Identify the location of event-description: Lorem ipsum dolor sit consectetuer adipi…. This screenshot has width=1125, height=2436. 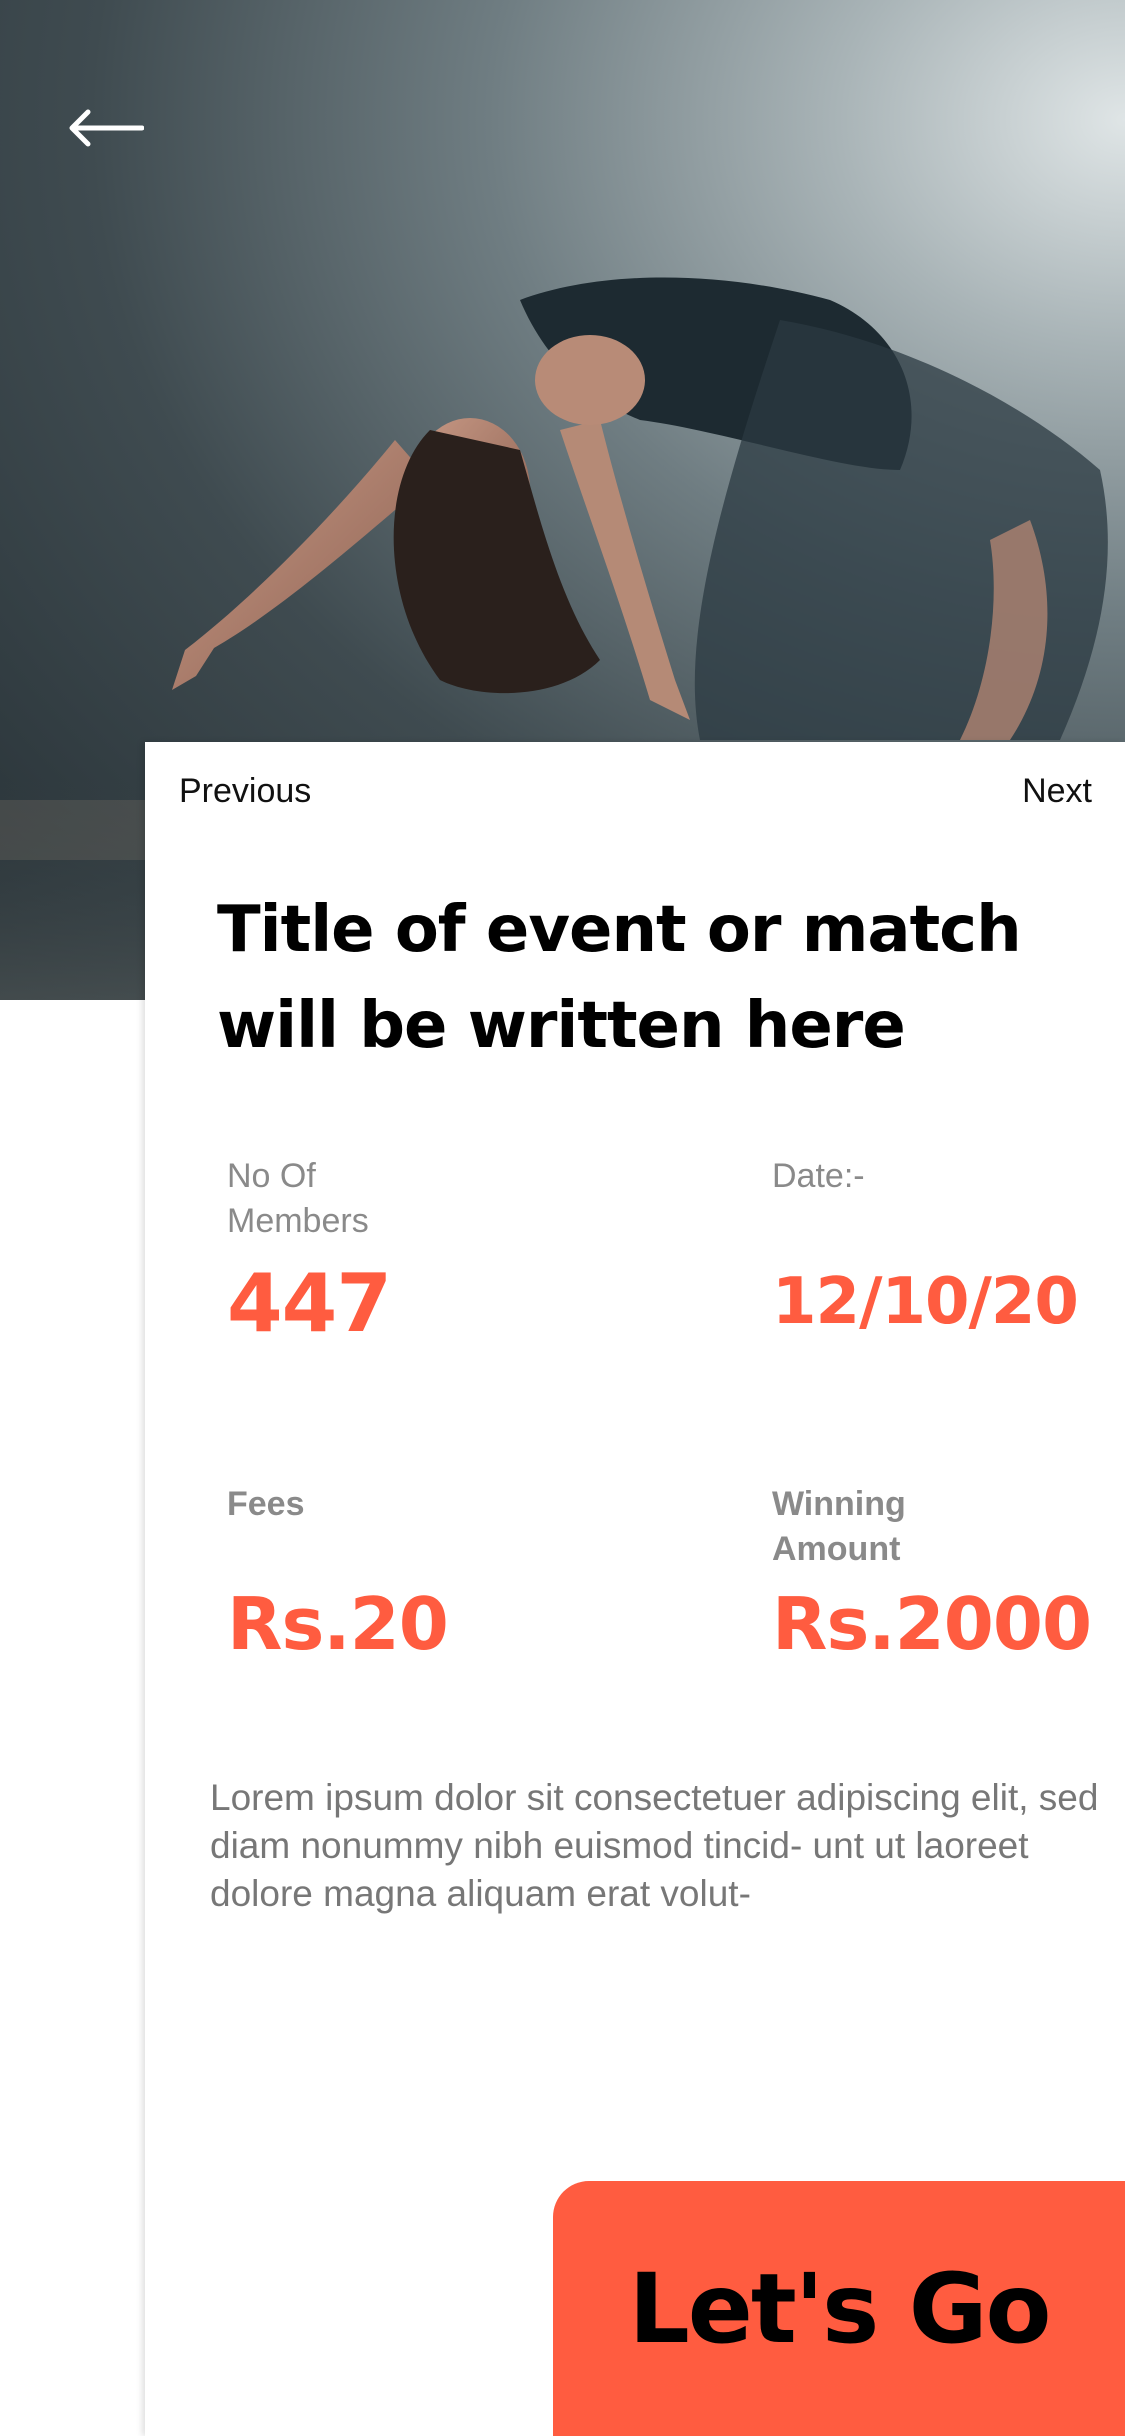
(654, 1845).